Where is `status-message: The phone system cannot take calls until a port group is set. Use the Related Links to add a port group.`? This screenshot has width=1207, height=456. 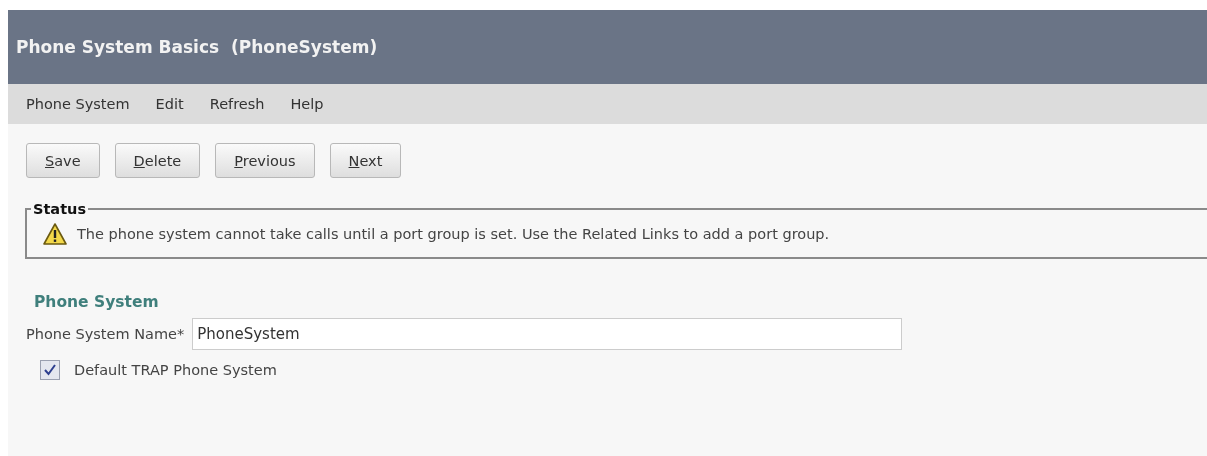
status-message: The phone system cannot take calls until a port group is set. Use the Related Links to add a port group. is located at coordinates (453, 234).